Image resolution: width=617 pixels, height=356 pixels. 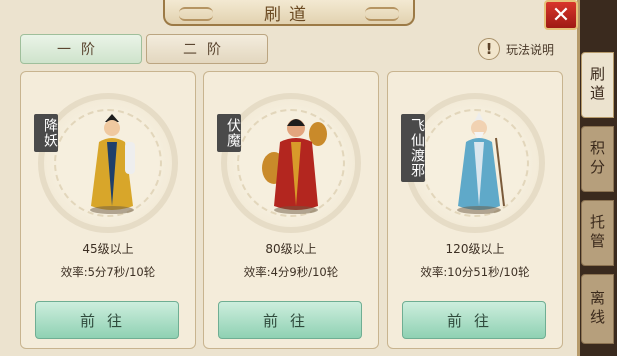 I want to click on question-icon: !, so click(x=489, y=49).